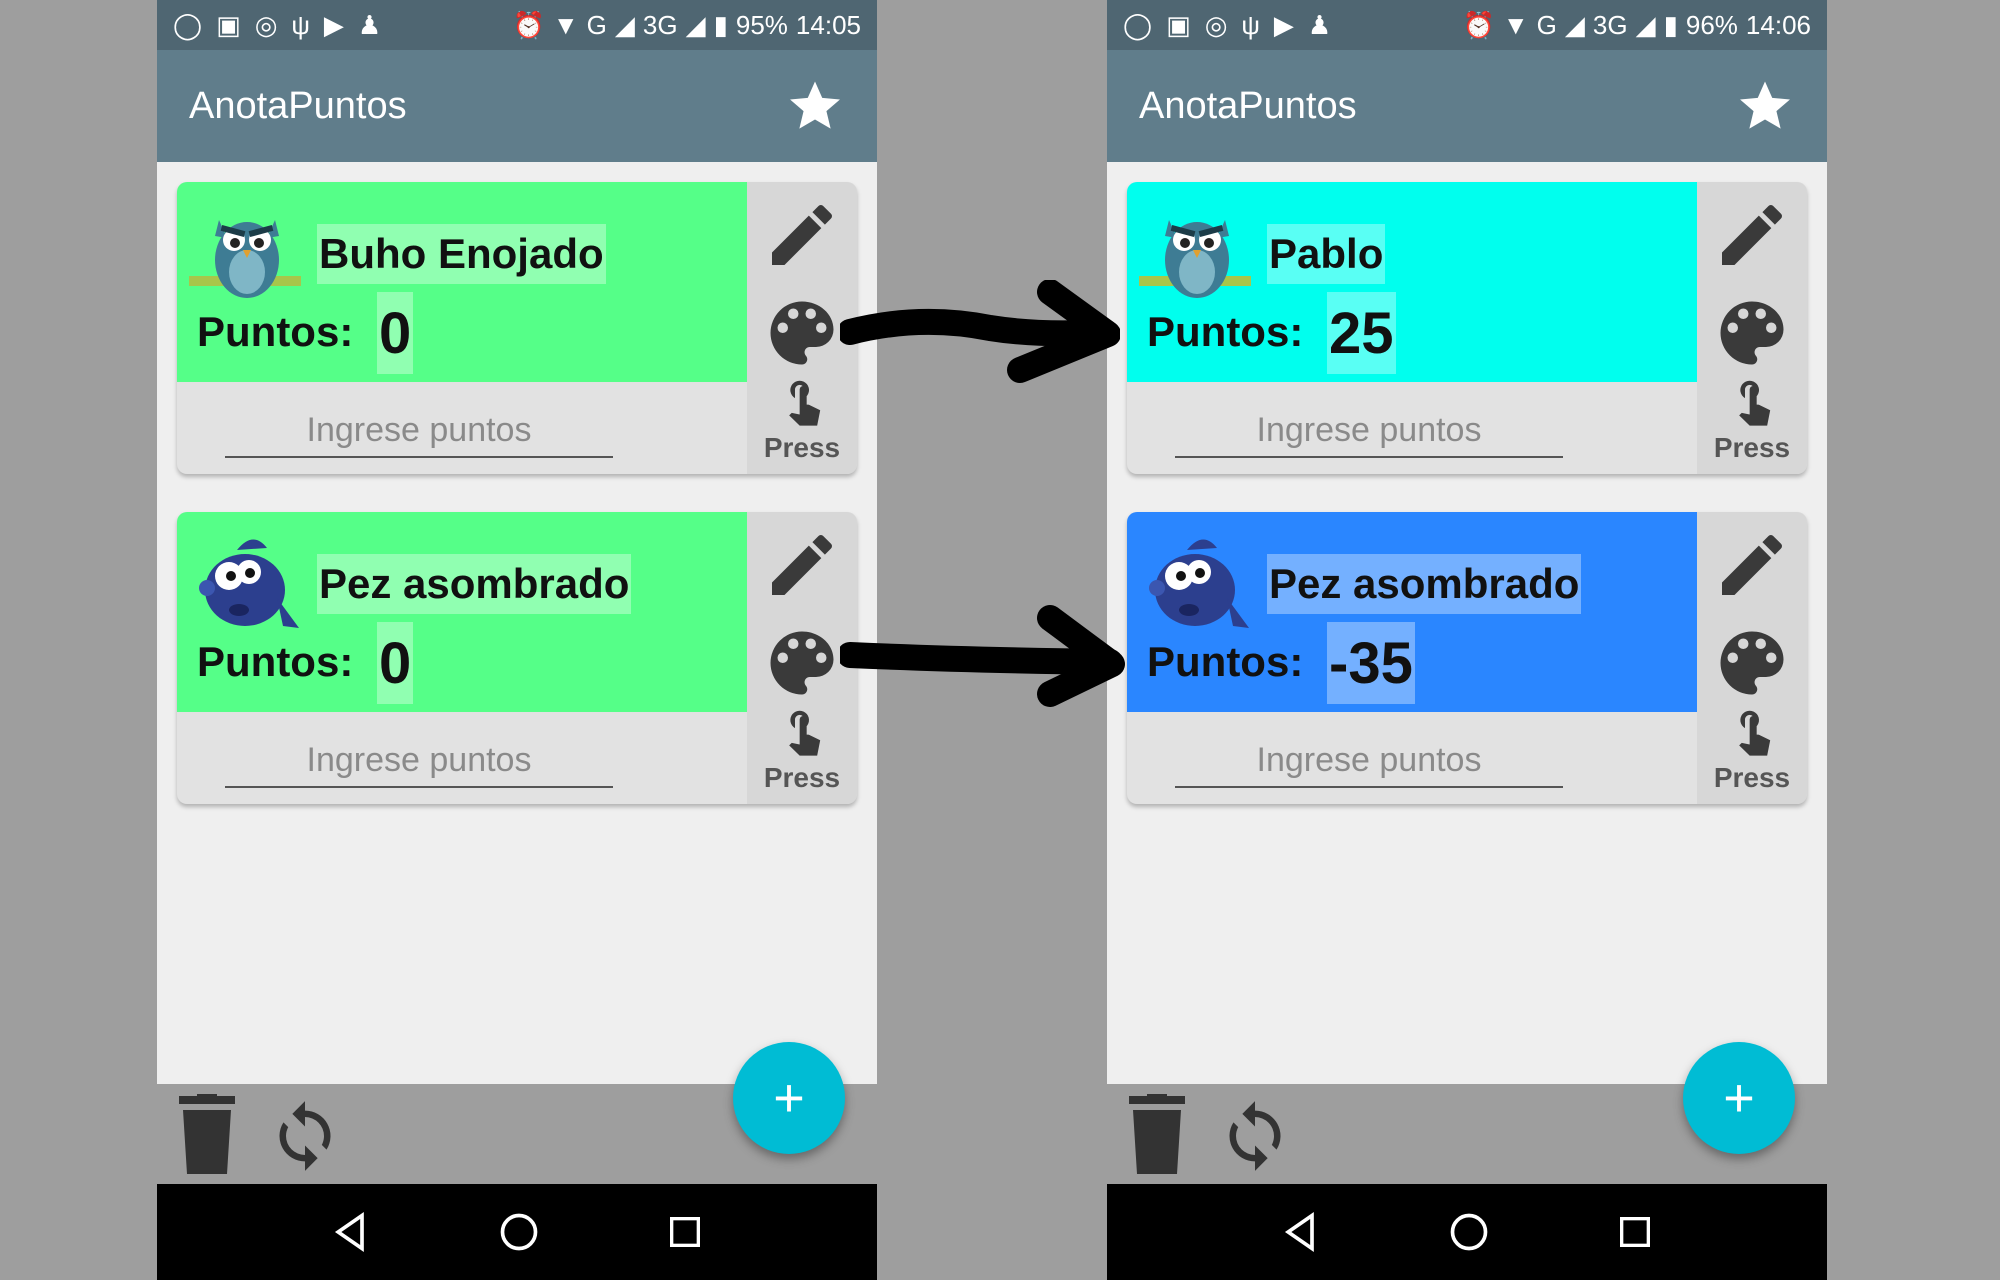  I want to click on player-card-header: Pez asombrado Puntos: -35, so click(1412, 612).